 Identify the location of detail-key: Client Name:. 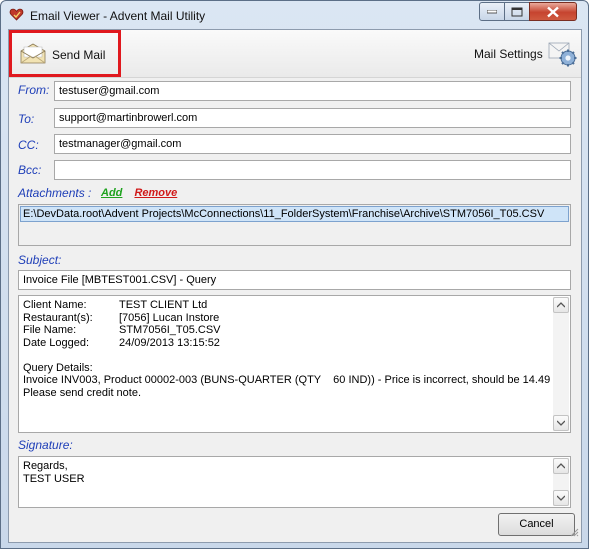
(55, 305).